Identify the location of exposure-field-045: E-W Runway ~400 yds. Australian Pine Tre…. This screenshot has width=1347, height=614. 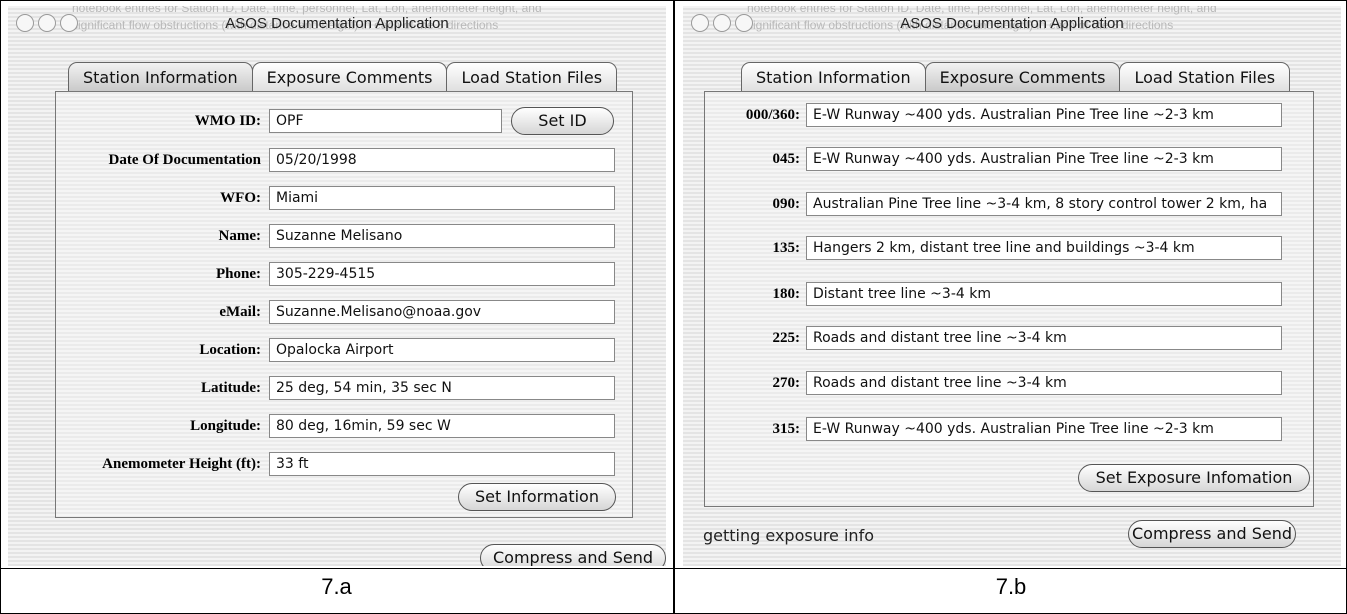
(1044, 159).